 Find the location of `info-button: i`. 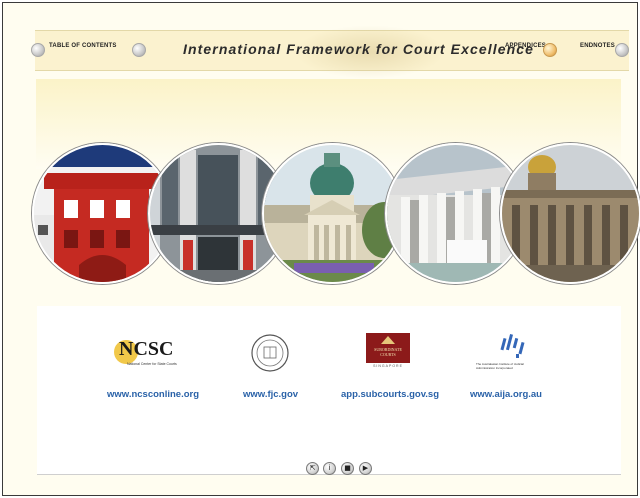

info-button: i is located at coordinates (329, 468).